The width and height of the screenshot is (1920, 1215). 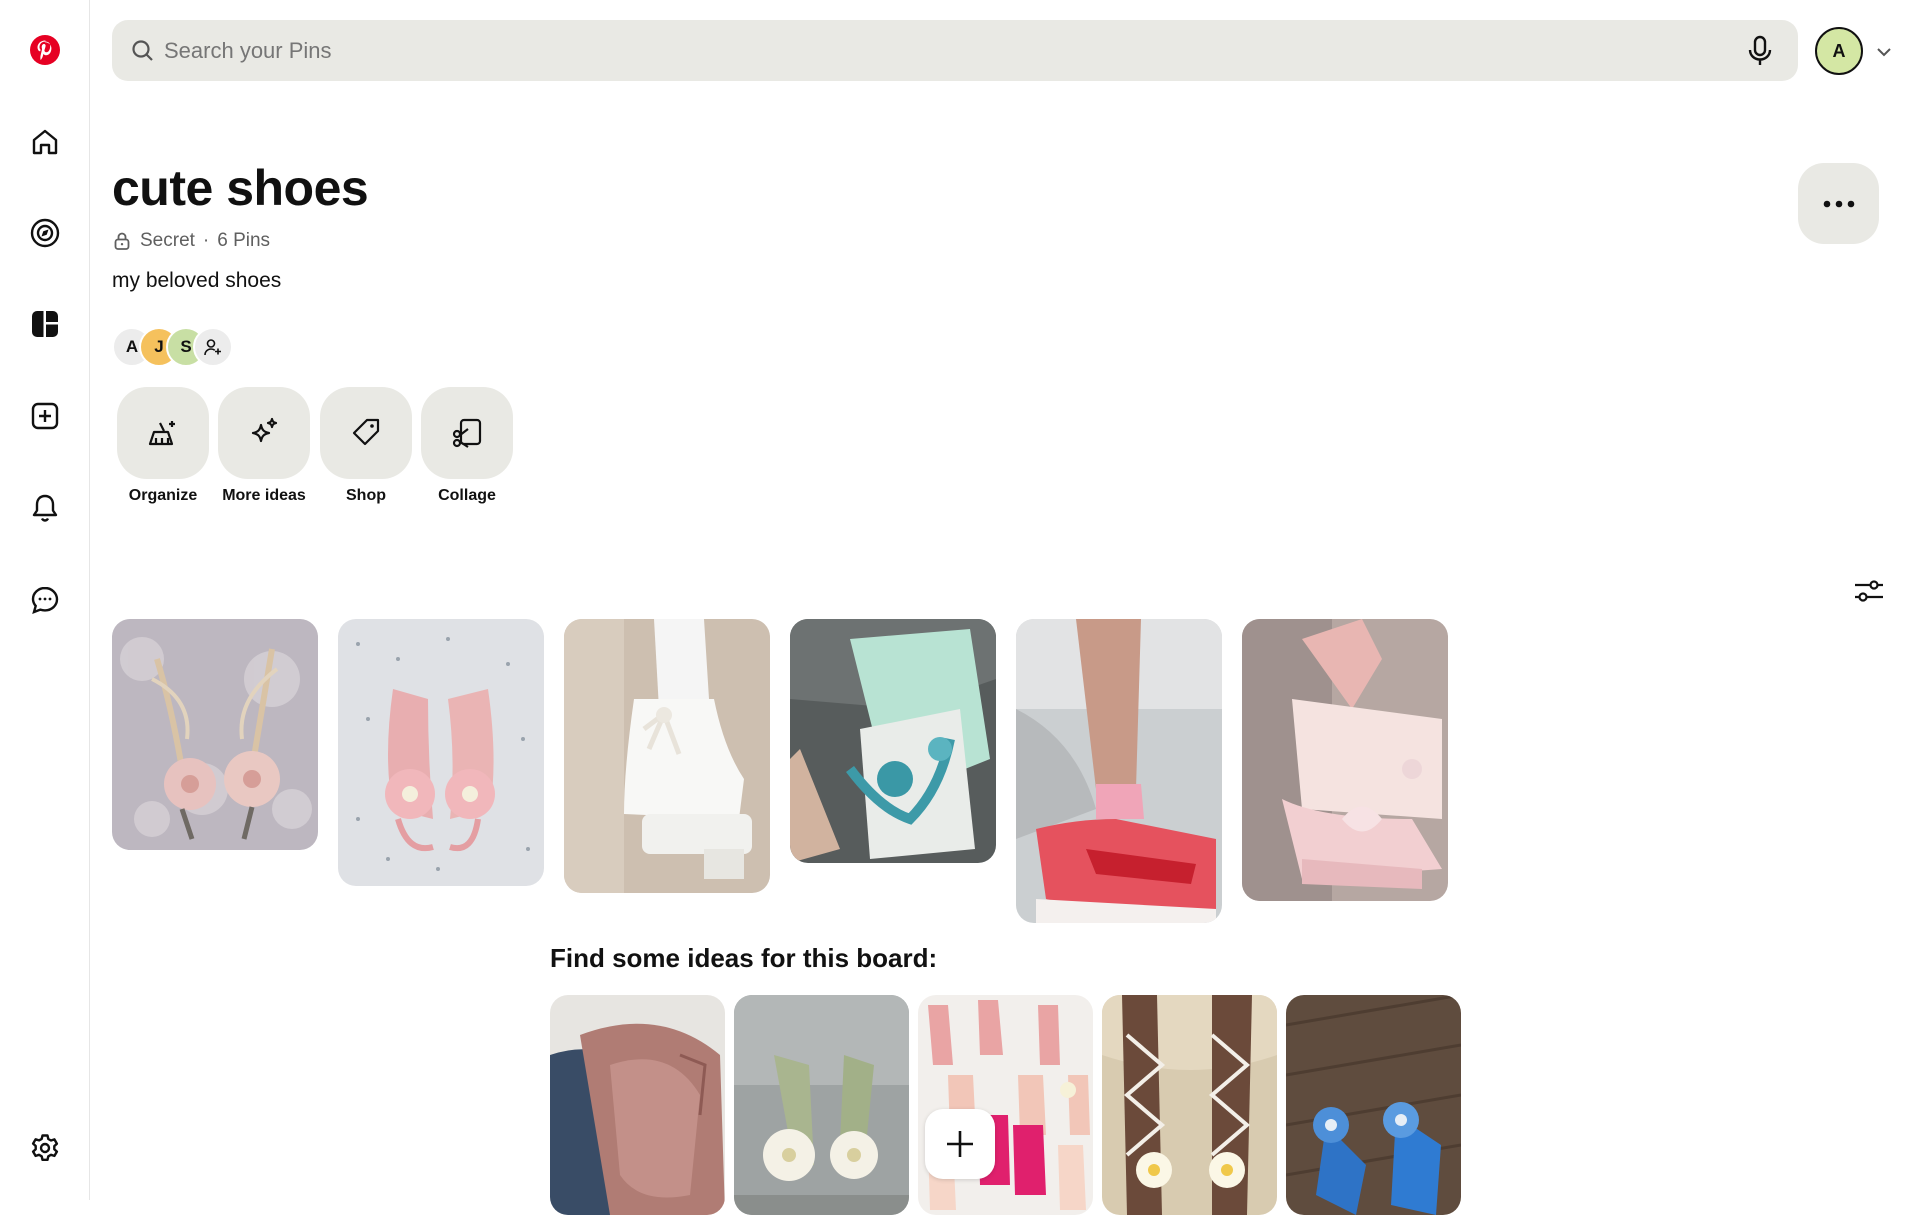 I want to click on more-ideas-button: More ideas, so click(x=264, y=446).